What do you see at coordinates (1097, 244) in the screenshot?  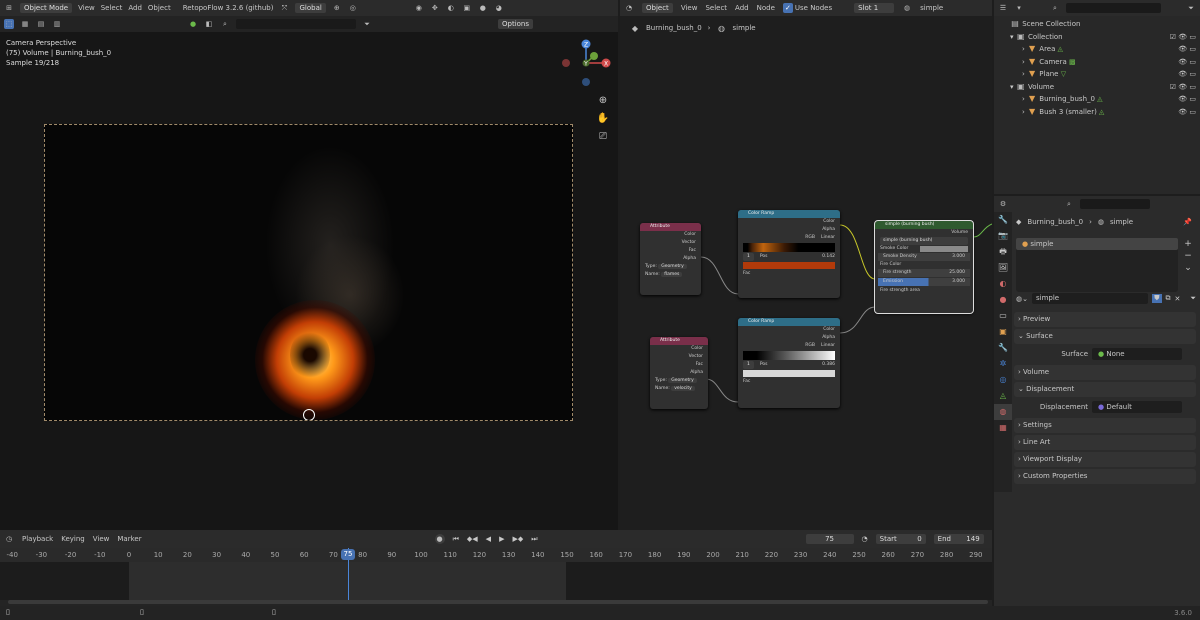 I see `material-slot-item: ● simple` at bounding box center [1097, 244].